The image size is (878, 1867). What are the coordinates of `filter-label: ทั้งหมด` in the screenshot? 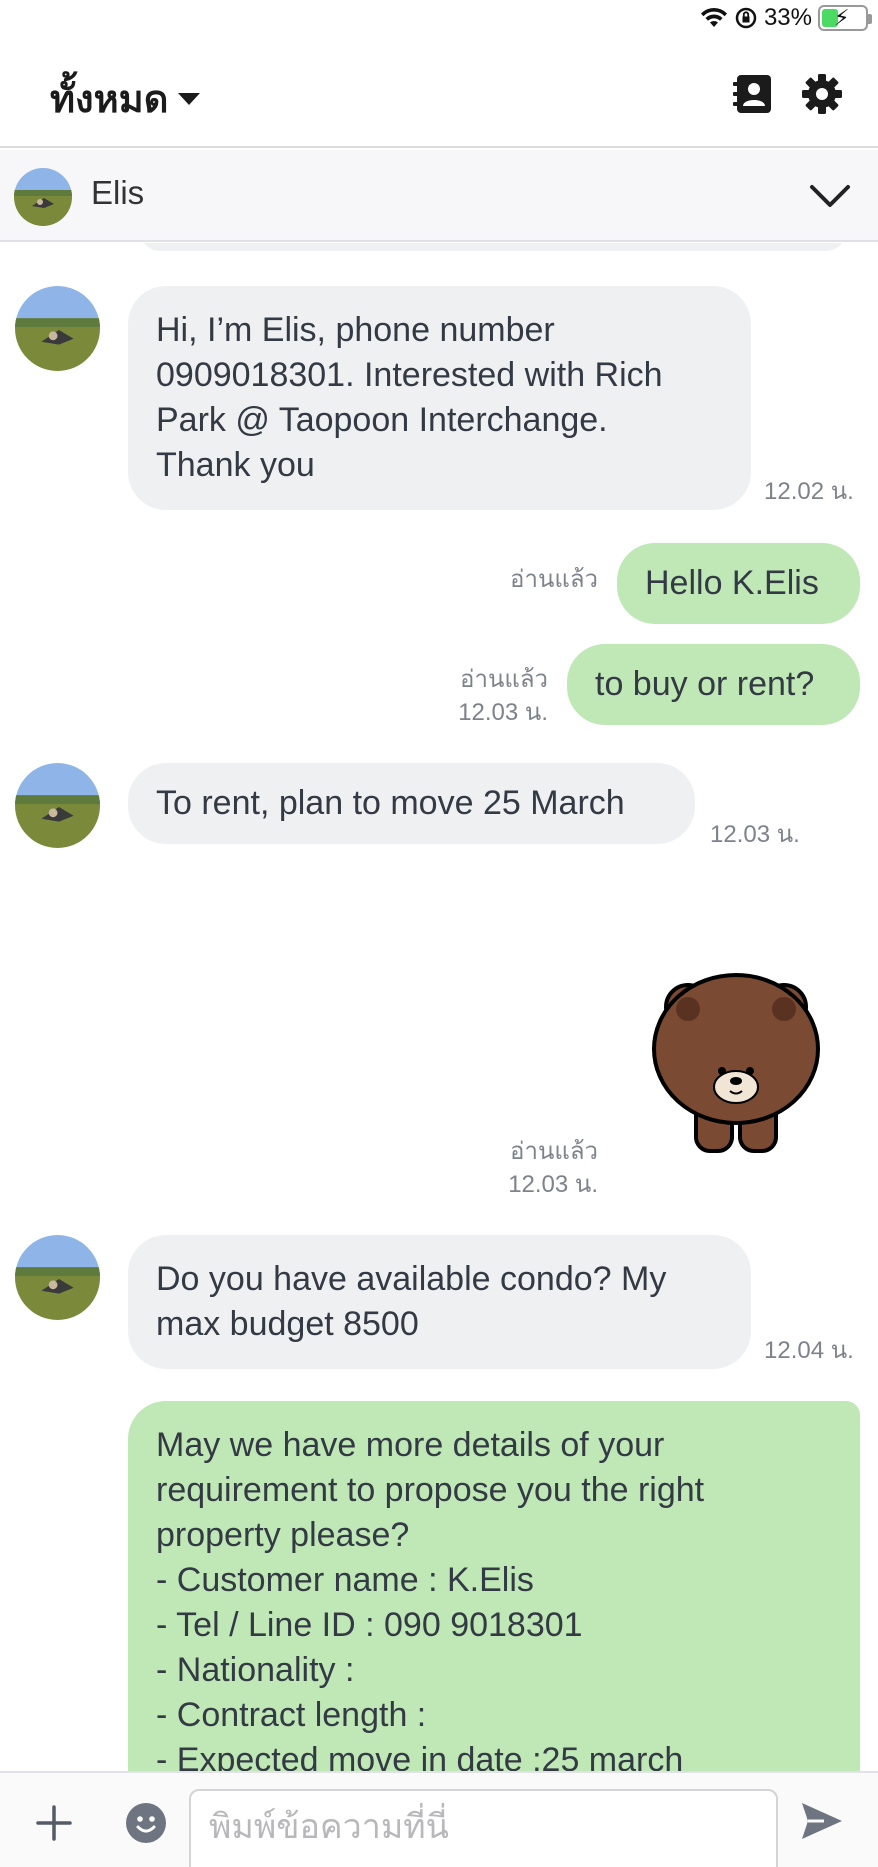 It's located at (109, 100).